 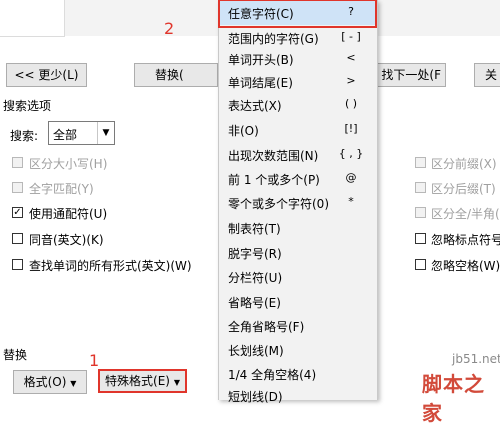 What do you see at coordinates (17, 238) in the screenshot?
I see `sounds-like-checkbox` at bounding box center [17, 238].